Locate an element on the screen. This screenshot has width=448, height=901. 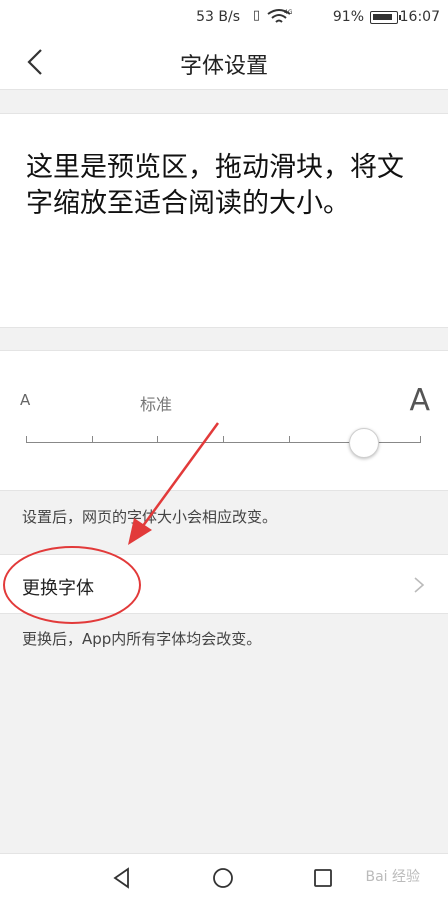
clock: 16:07 is located at coordinates (419, 17).